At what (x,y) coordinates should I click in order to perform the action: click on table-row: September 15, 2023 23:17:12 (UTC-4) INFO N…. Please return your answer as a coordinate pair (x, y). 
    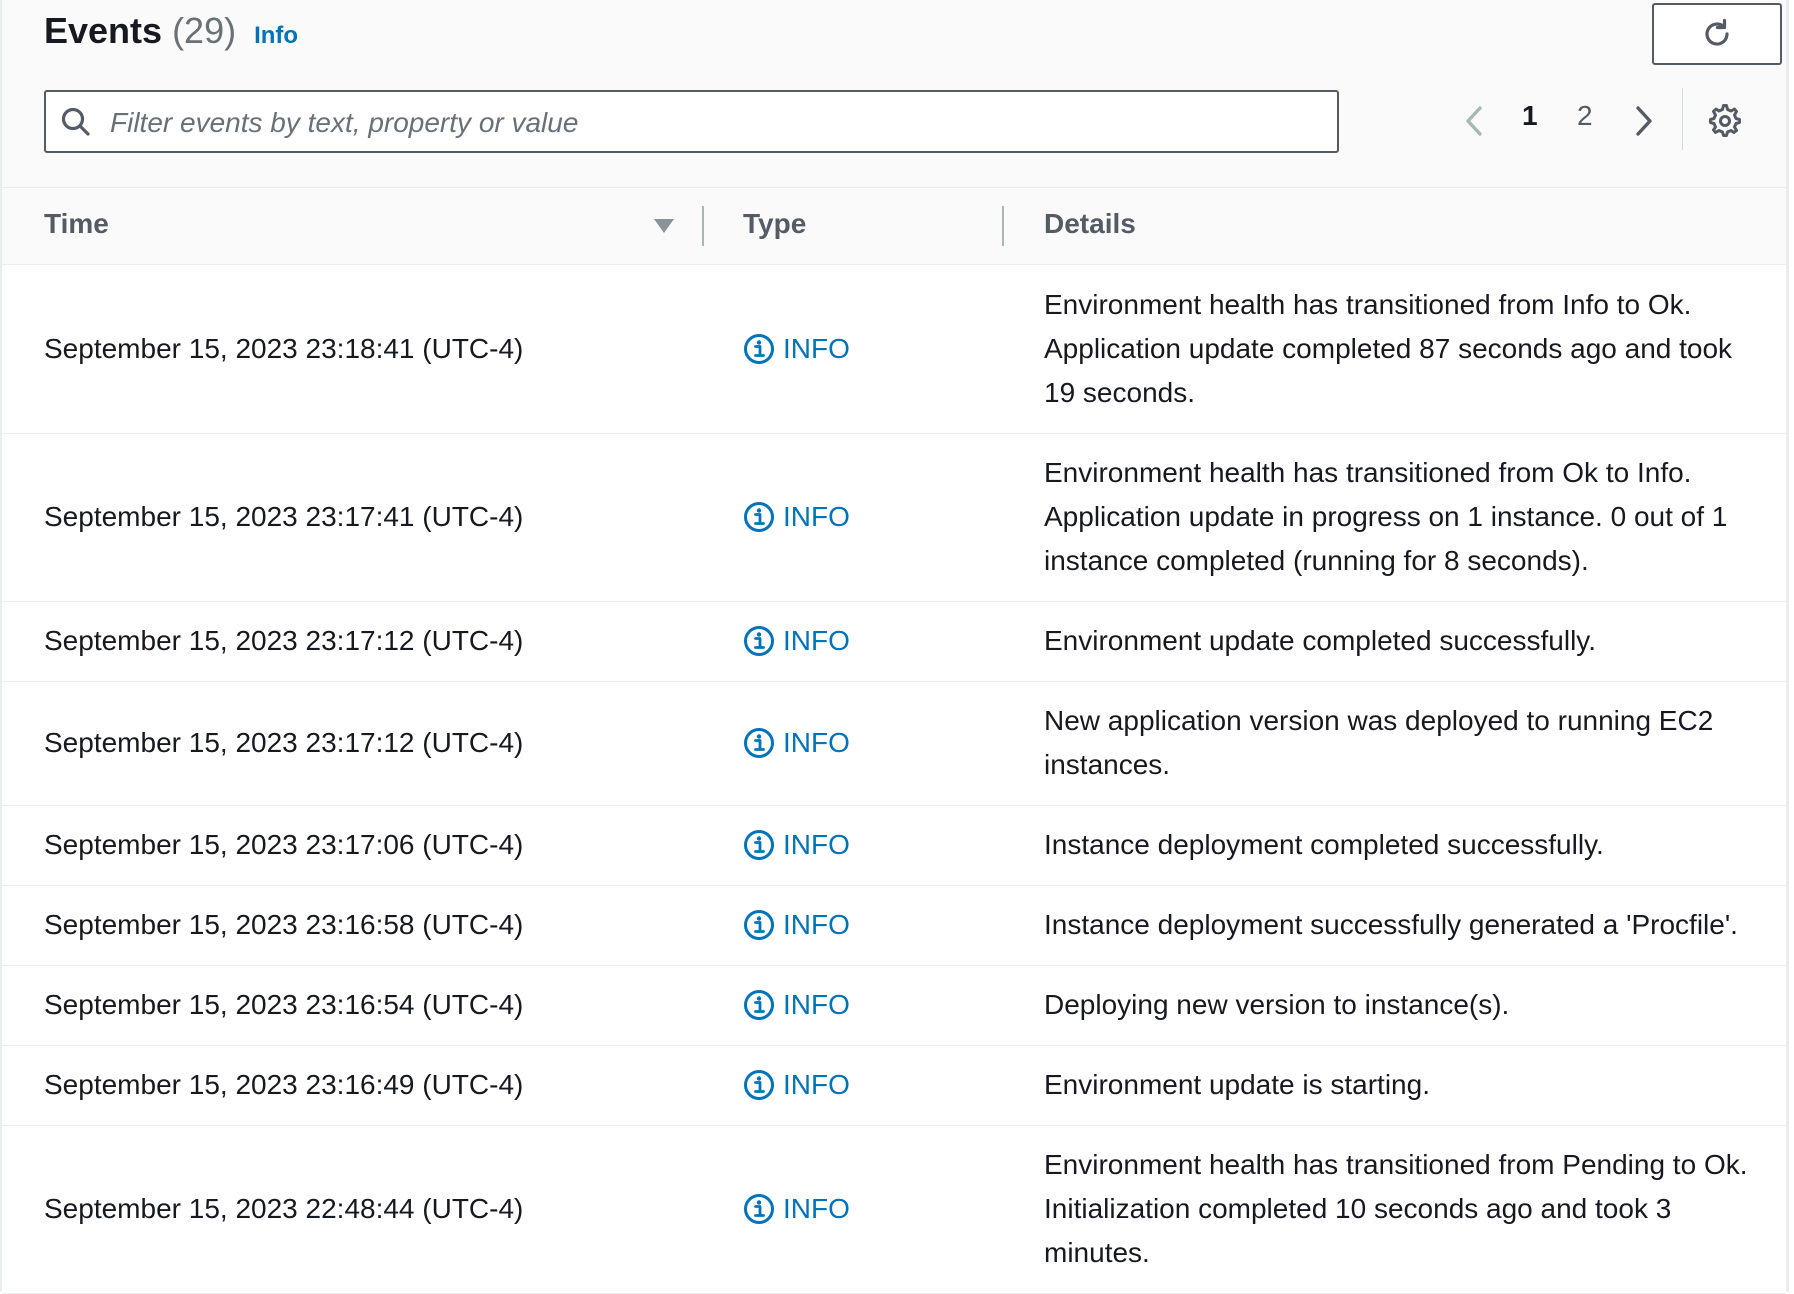
    Looking at the image, I should click on (894, 743).